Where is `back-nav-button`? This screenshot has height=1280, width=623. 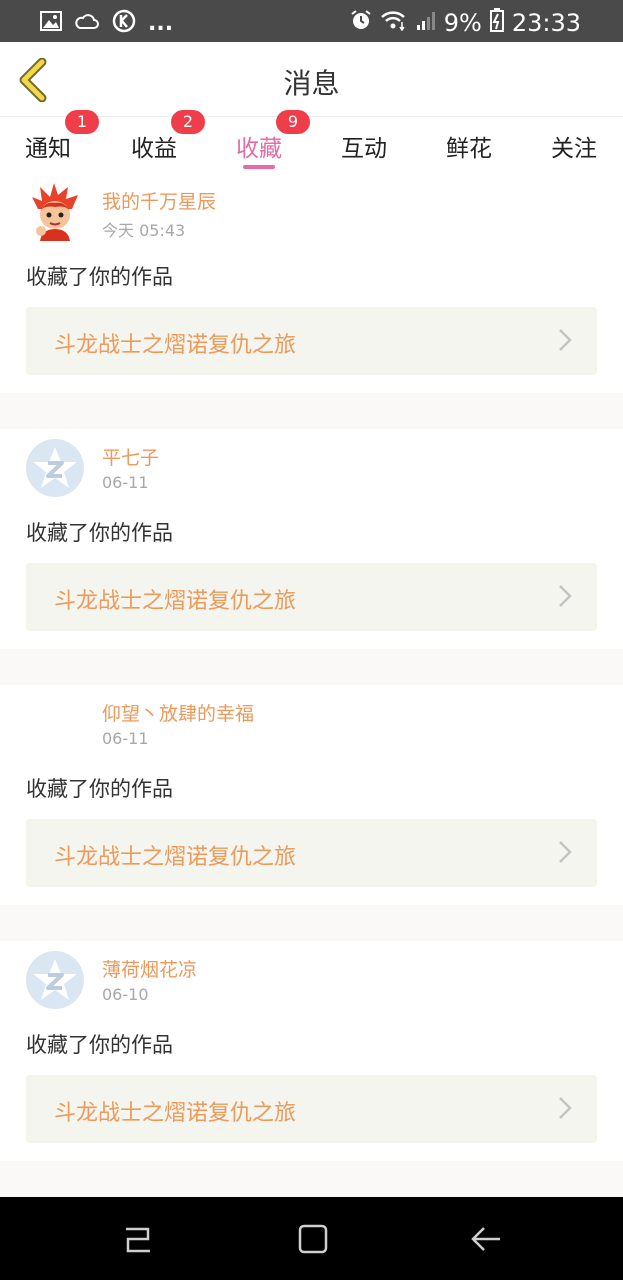 back-nav-button is located at coordinates (486, 1239).